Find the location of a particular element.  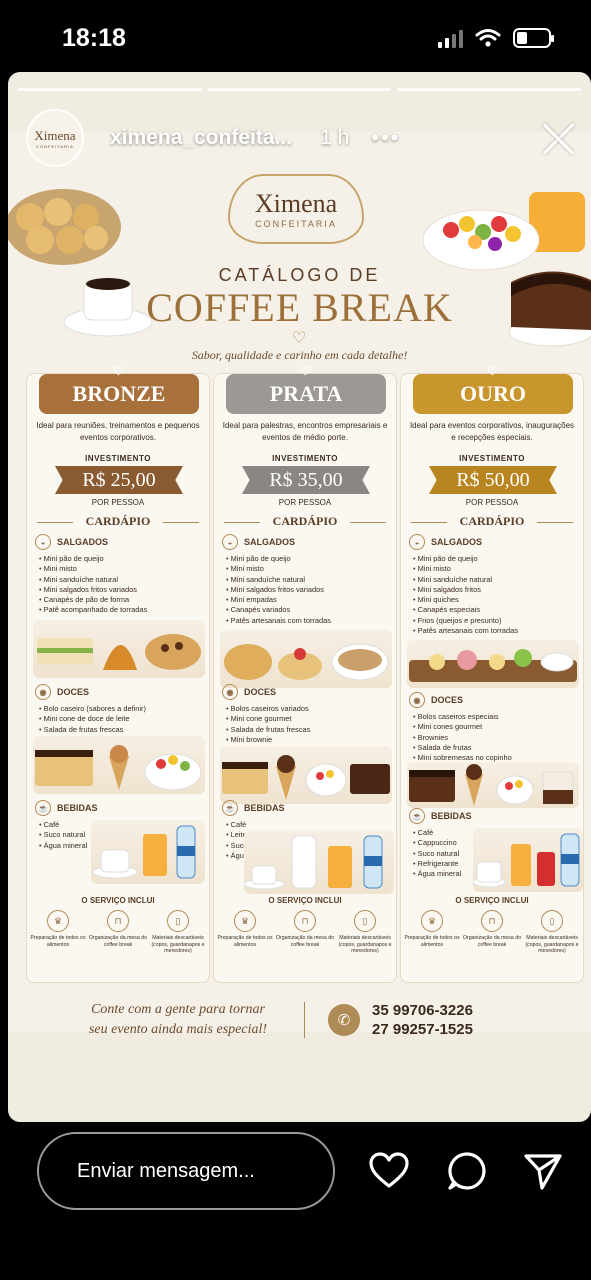

menu-item: Mini salgados fritos variados is located at coordinates (121, 590).